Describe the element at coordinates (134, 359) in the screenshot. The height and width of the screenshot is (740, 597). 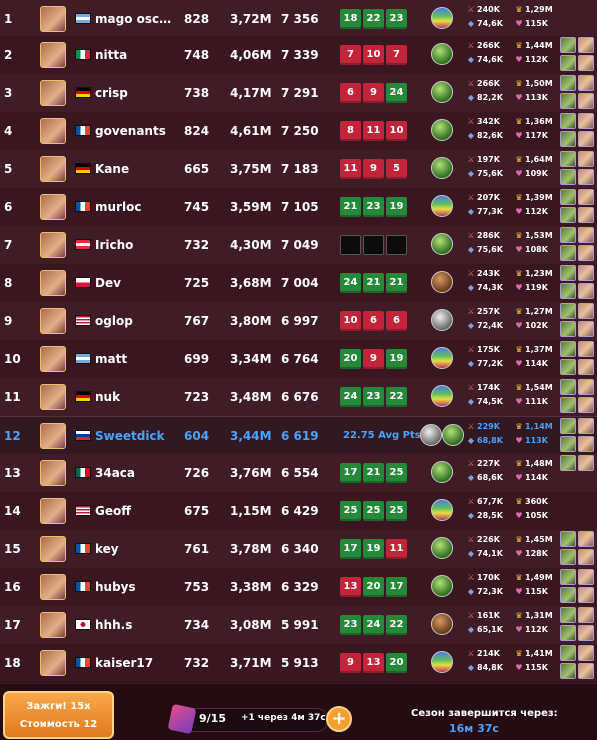
I see `player-name: matt` at that location.